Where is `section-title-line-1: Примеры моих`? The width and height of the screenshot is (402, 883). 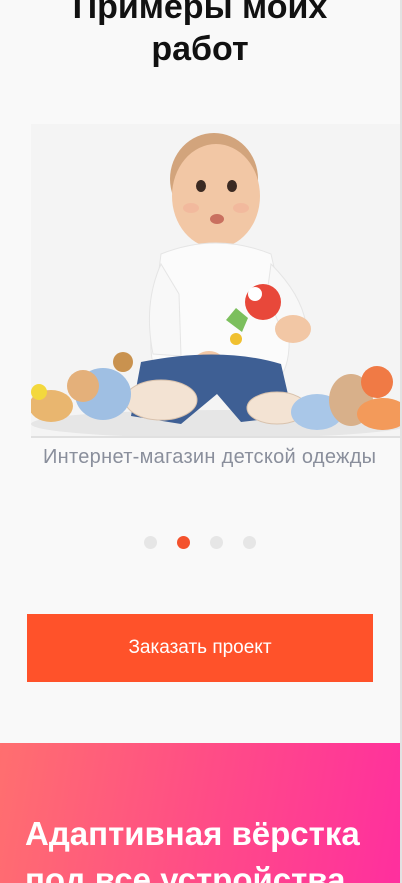
section-title-line-1: Примеры моих is located at coordinates (200, 13).